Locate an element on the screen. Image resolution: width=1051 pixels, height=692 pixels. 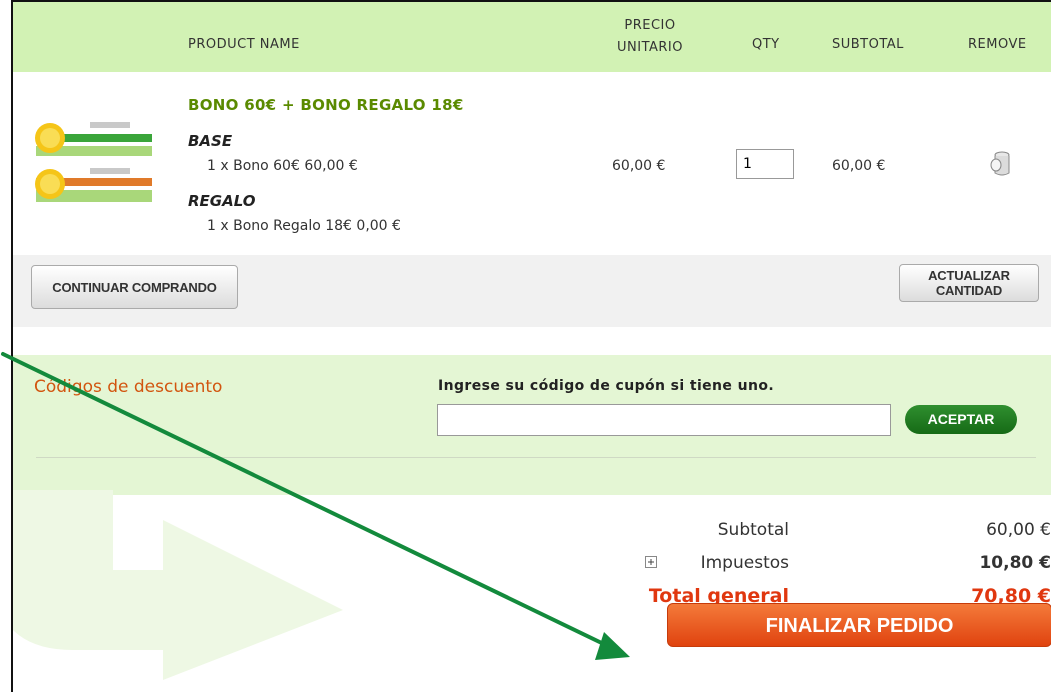
background-arrow-graphic is located at coordinates (178, 585).